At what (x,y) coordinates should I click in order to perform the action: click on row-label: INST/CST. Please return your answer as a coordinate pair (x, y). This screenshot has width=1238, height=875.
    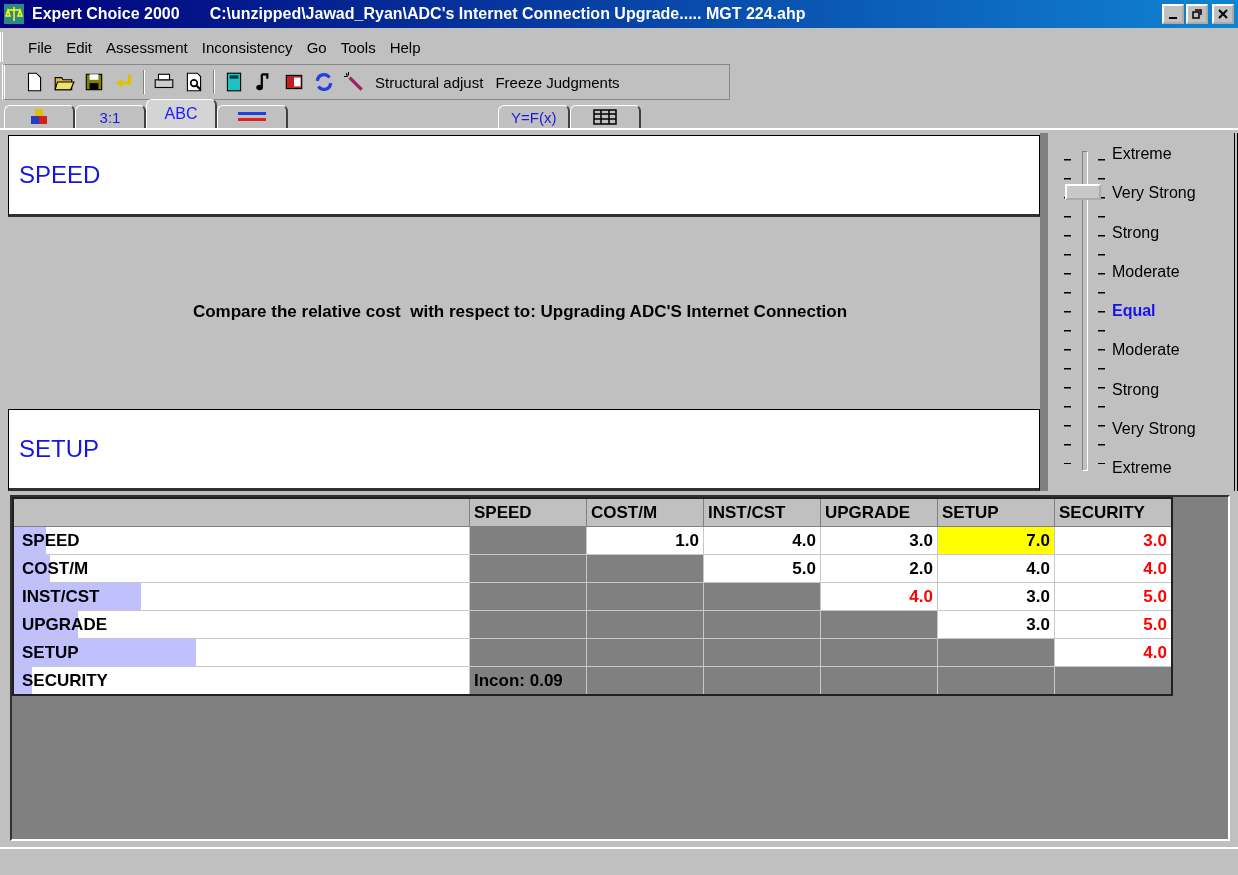
    Looking at the image, I should click on (60, 596).